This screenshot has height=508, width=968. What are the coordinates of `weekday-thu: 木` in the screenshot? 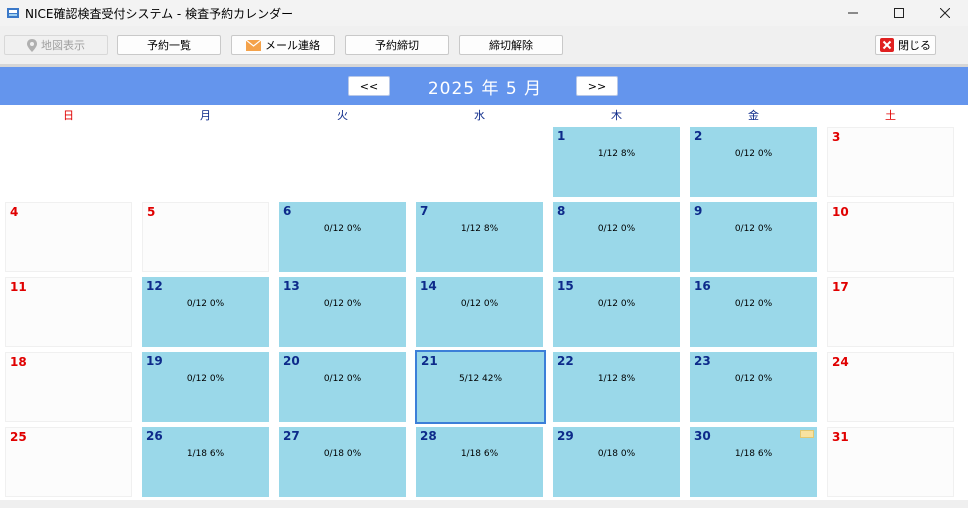 It's located at (616, 115).